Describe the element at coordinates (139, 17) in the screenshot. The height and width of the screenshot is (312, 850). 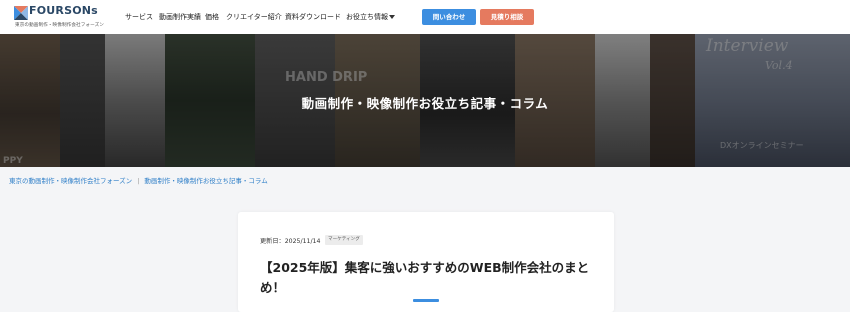
I see `nav-item-service: サービス` at that location.